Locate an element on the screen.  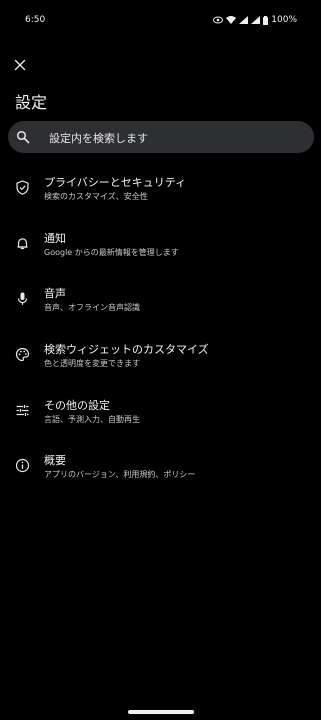
info-icon is located at coordinates (22, 465).